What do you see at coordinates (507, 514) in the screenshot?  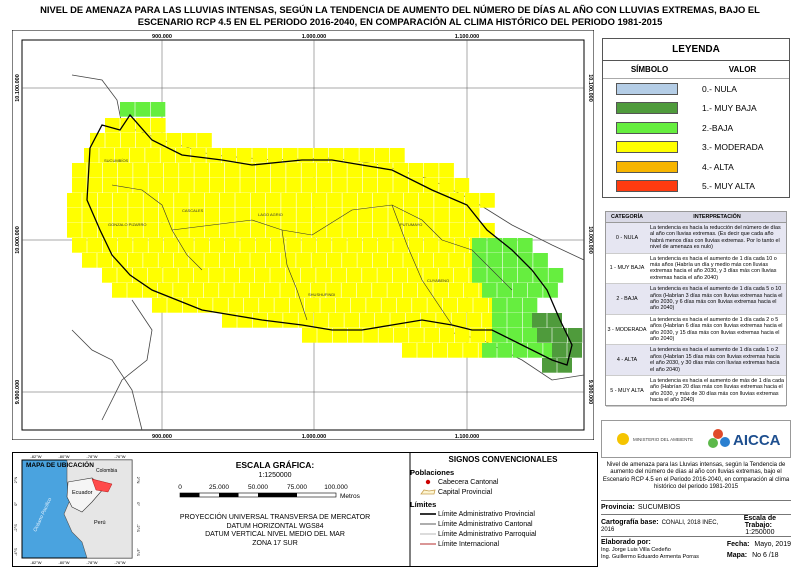 I see `sign-limit-prov: Límite Administrativo Provincial` at bounding box center [507, 514].